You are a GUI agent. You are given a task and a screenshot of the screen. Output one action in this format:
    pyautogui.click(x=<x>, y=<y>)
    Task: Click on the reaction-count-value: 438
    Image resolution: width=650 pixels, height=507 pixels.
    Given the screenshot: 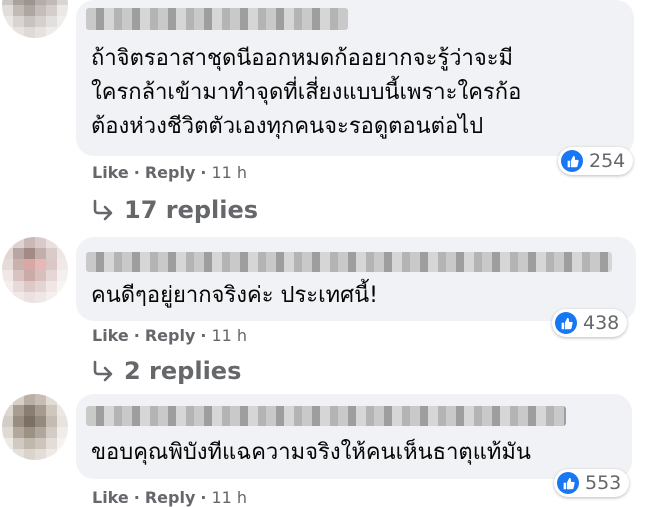 What is the action you would take?
    pyautogui.click(x=601, y=323)
    